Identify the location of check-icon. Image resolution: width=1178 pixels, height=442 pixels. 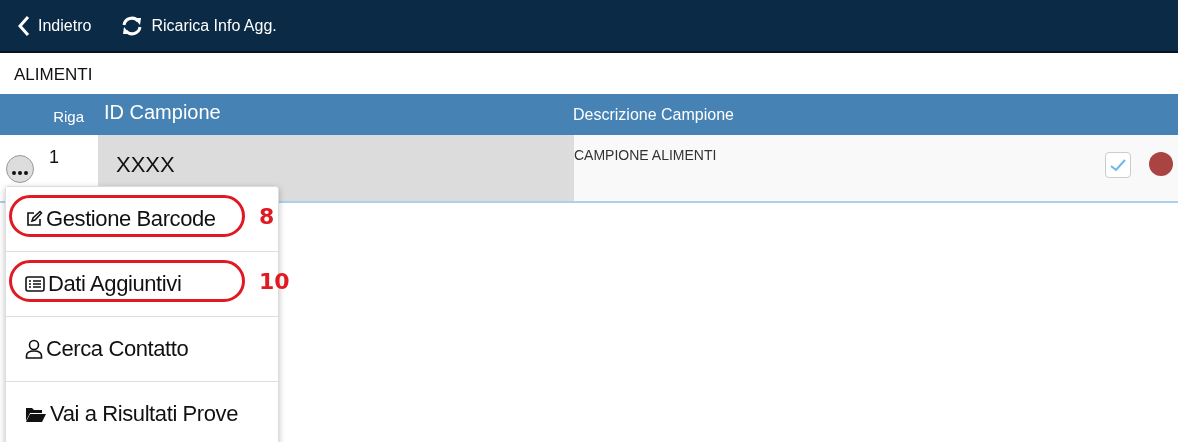
(1118, 165).